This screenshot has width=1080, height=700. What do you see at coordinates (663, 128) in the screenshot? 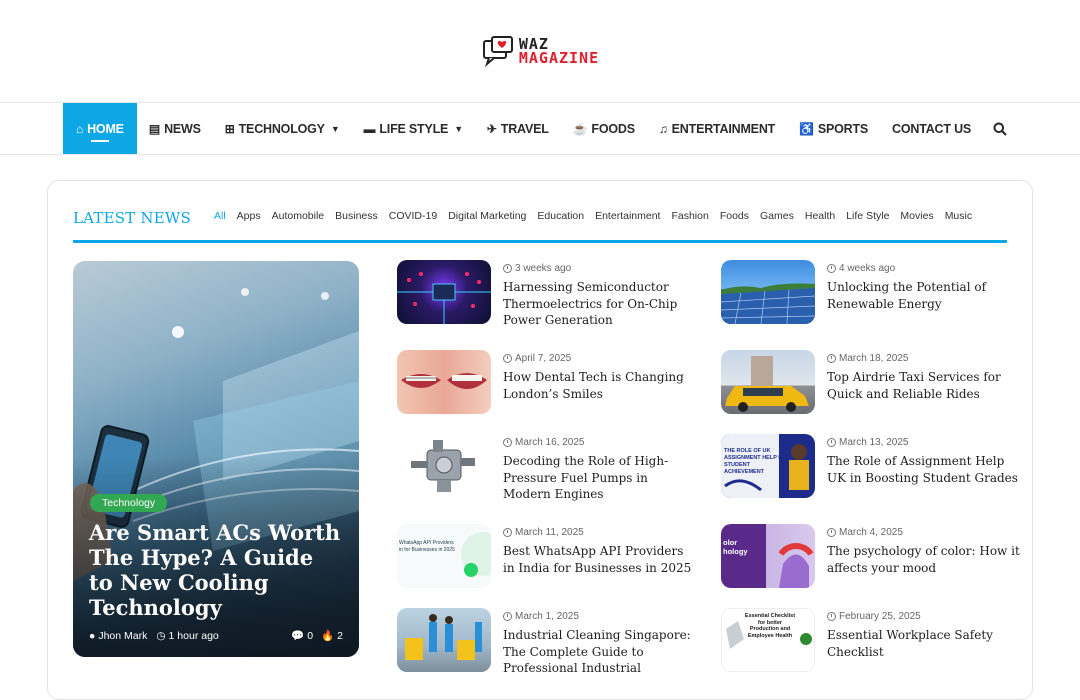
I see `music-icon: ♫` at bounding box center [663, 128].